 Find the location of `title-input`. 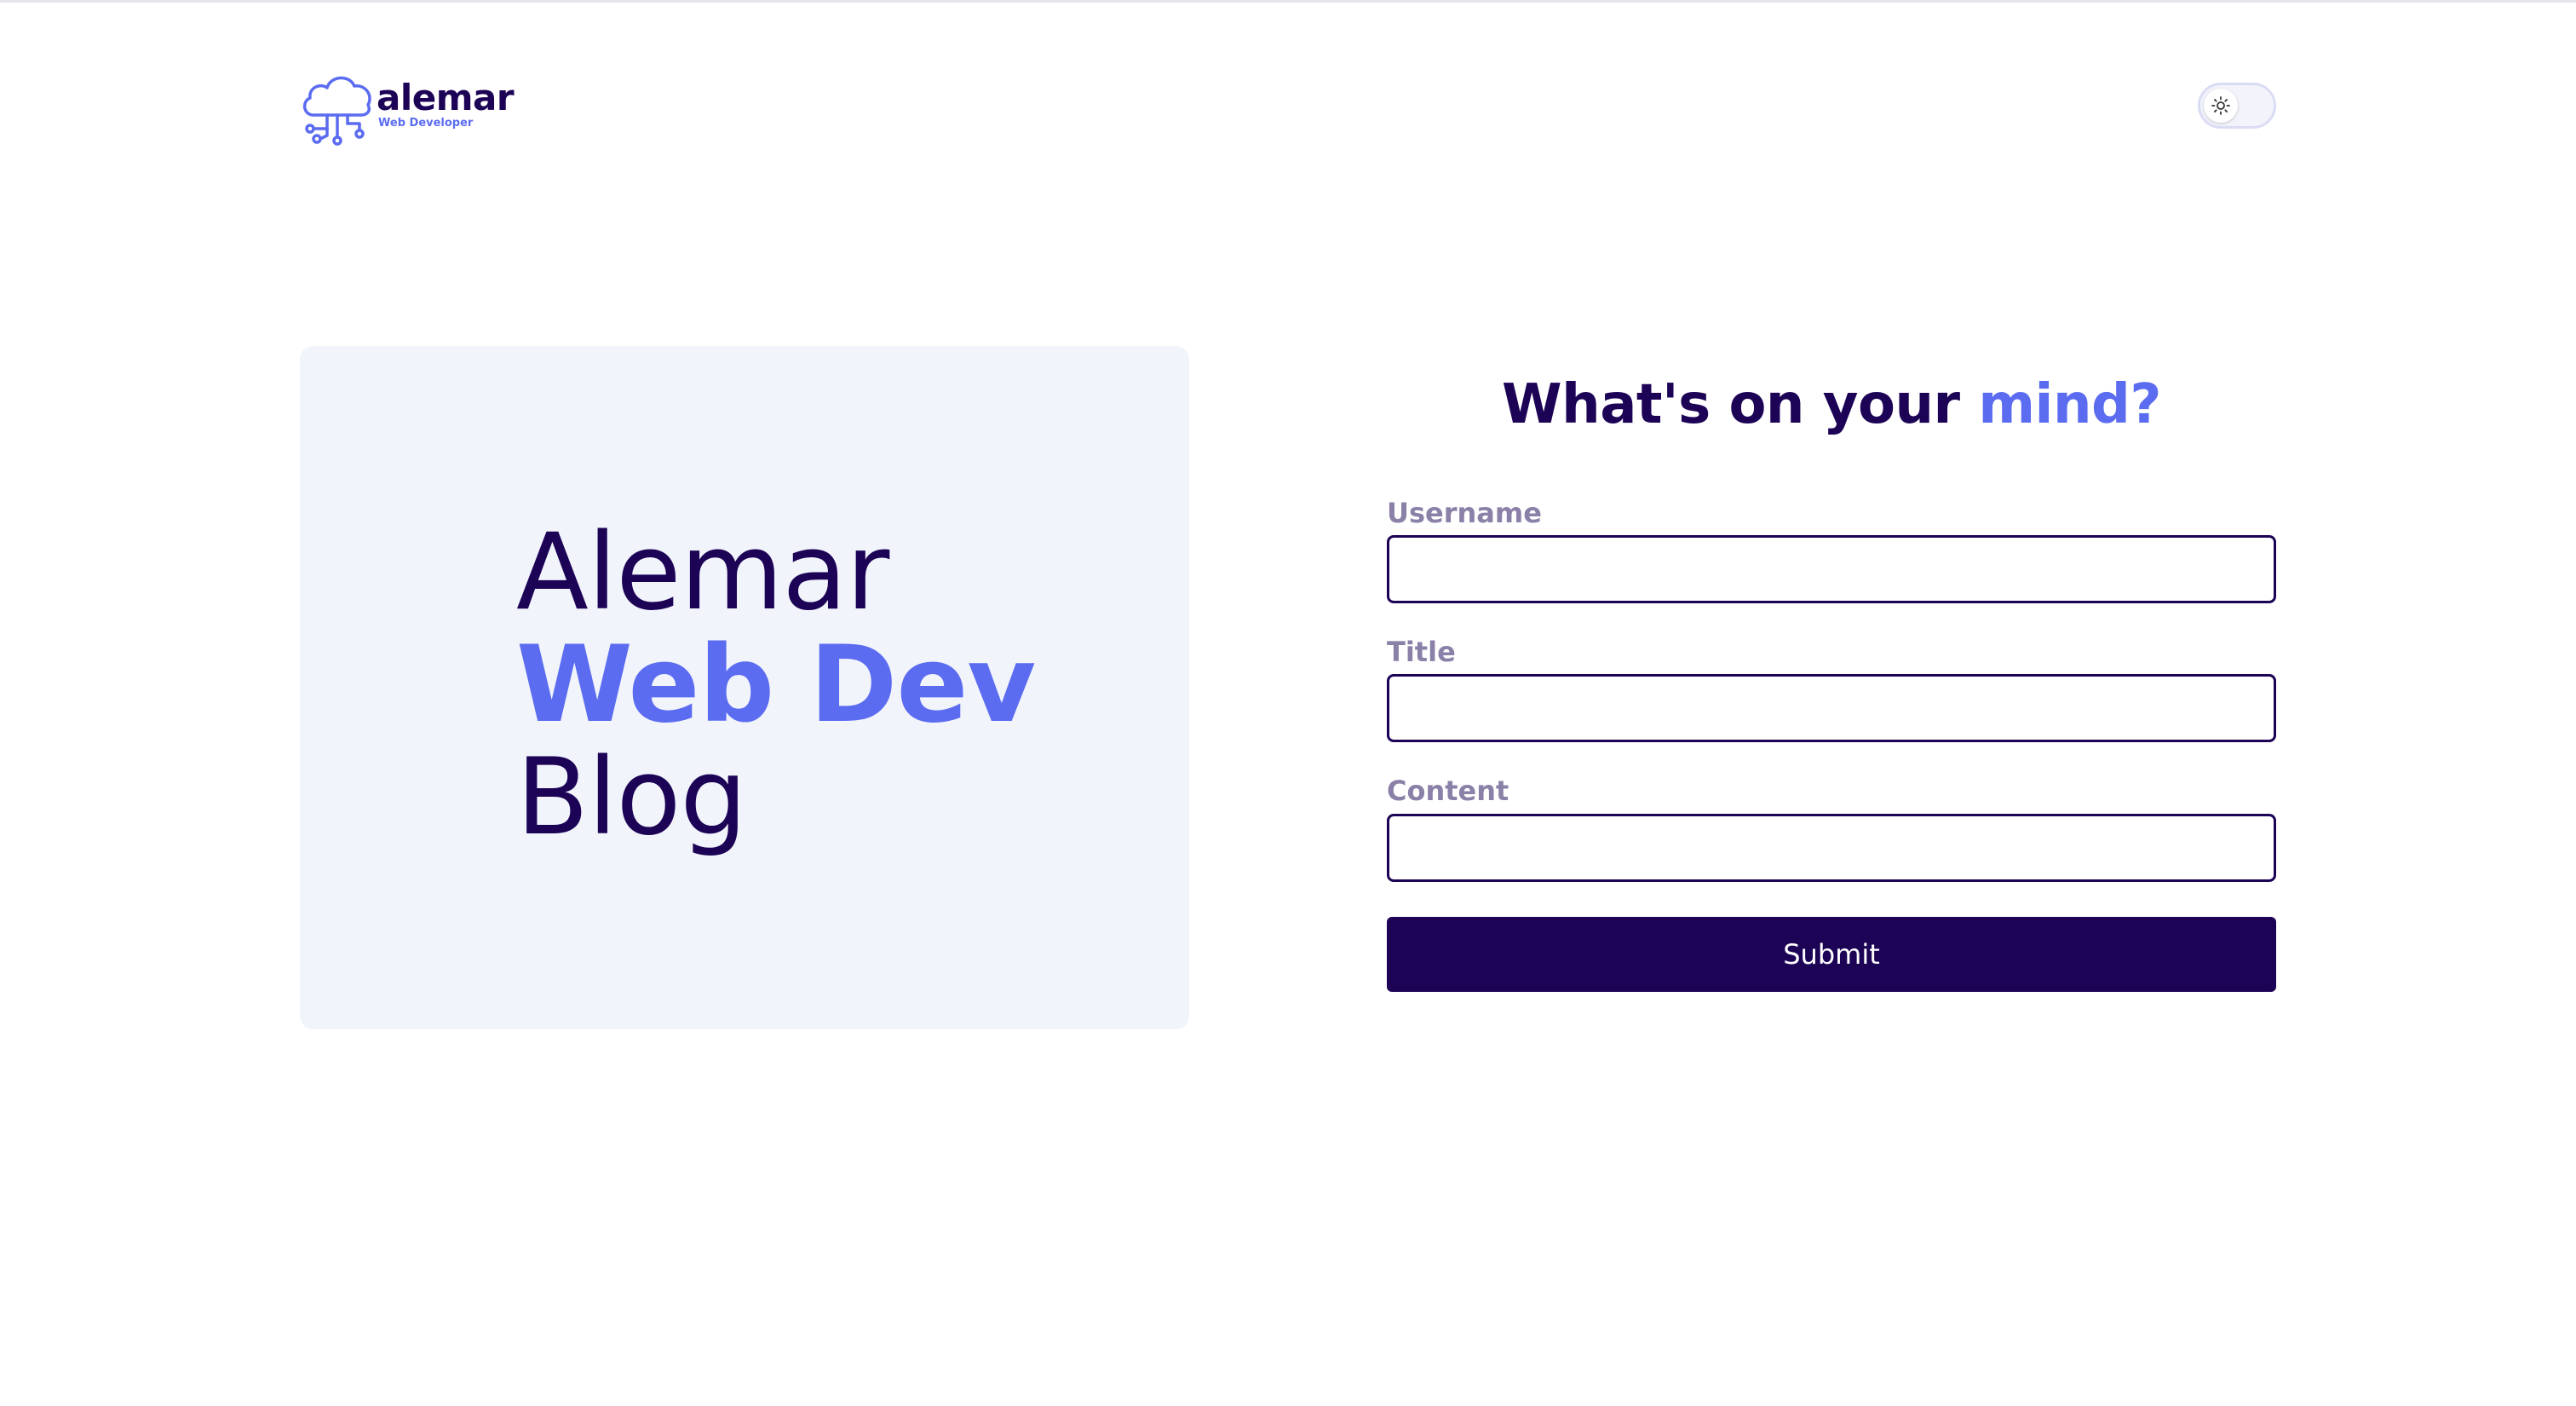

title-input is located at coordinates (1832, 708).